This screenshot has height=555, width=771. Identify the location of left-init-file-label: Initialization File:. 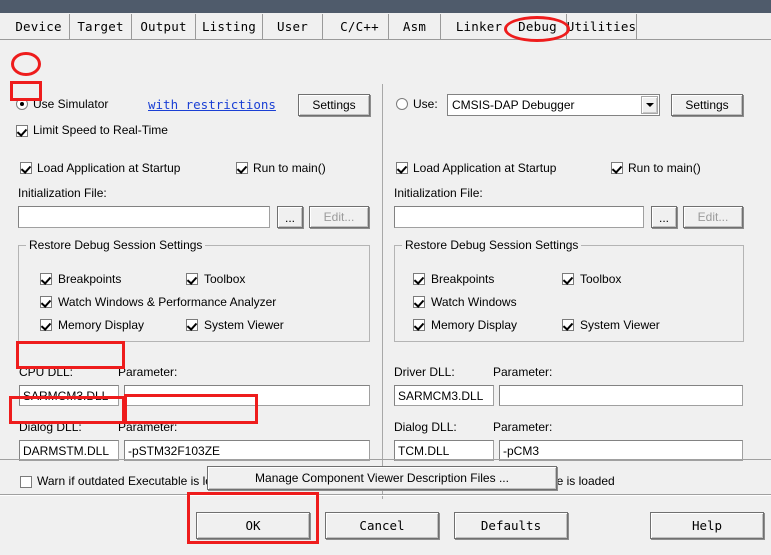
(62, 193).